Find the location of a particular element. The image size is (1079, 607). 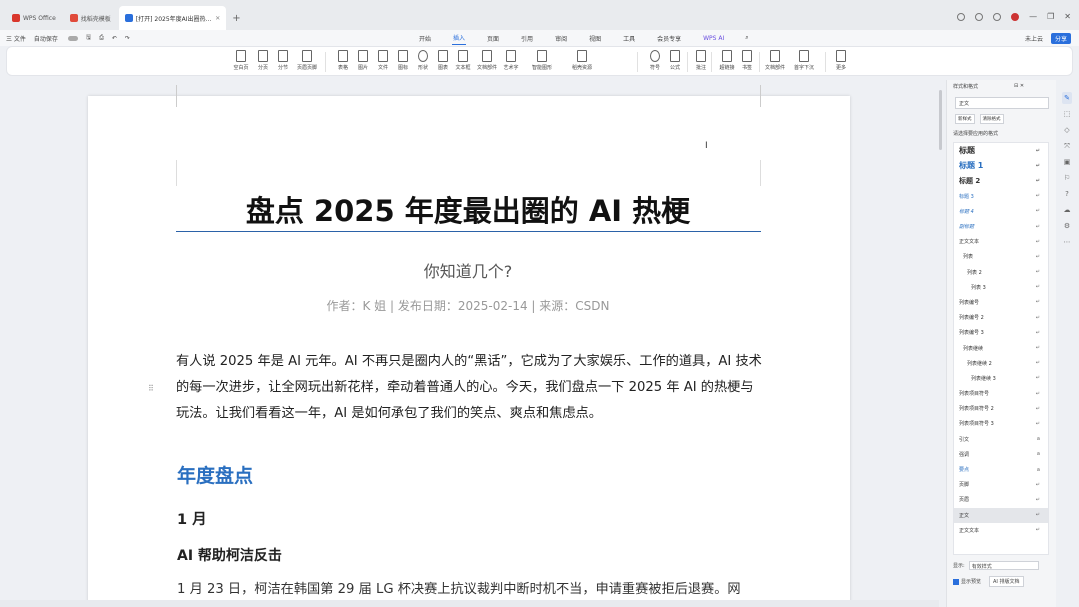

list-item: 正文 ↵ is located at coordinates (1001, 515).